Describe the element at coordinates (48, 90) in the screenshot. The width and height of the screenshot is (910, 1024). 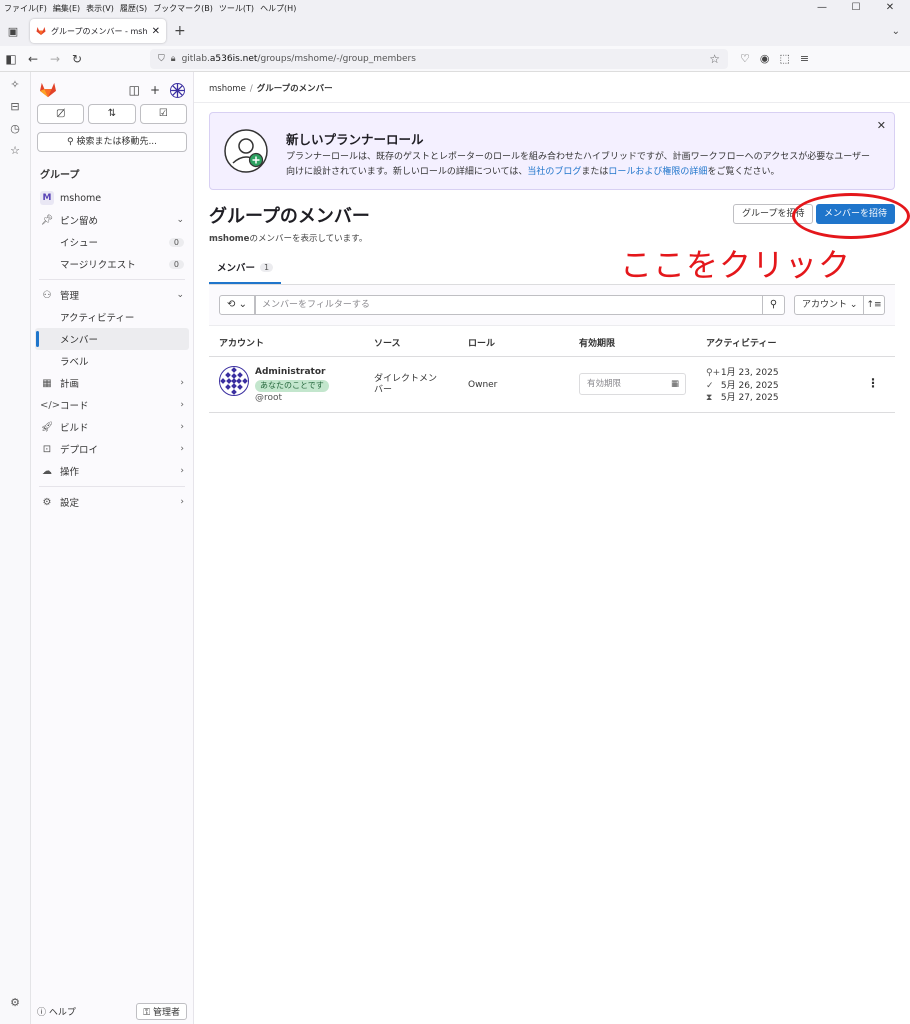
I see `gitlab-logo-icon` at that location.